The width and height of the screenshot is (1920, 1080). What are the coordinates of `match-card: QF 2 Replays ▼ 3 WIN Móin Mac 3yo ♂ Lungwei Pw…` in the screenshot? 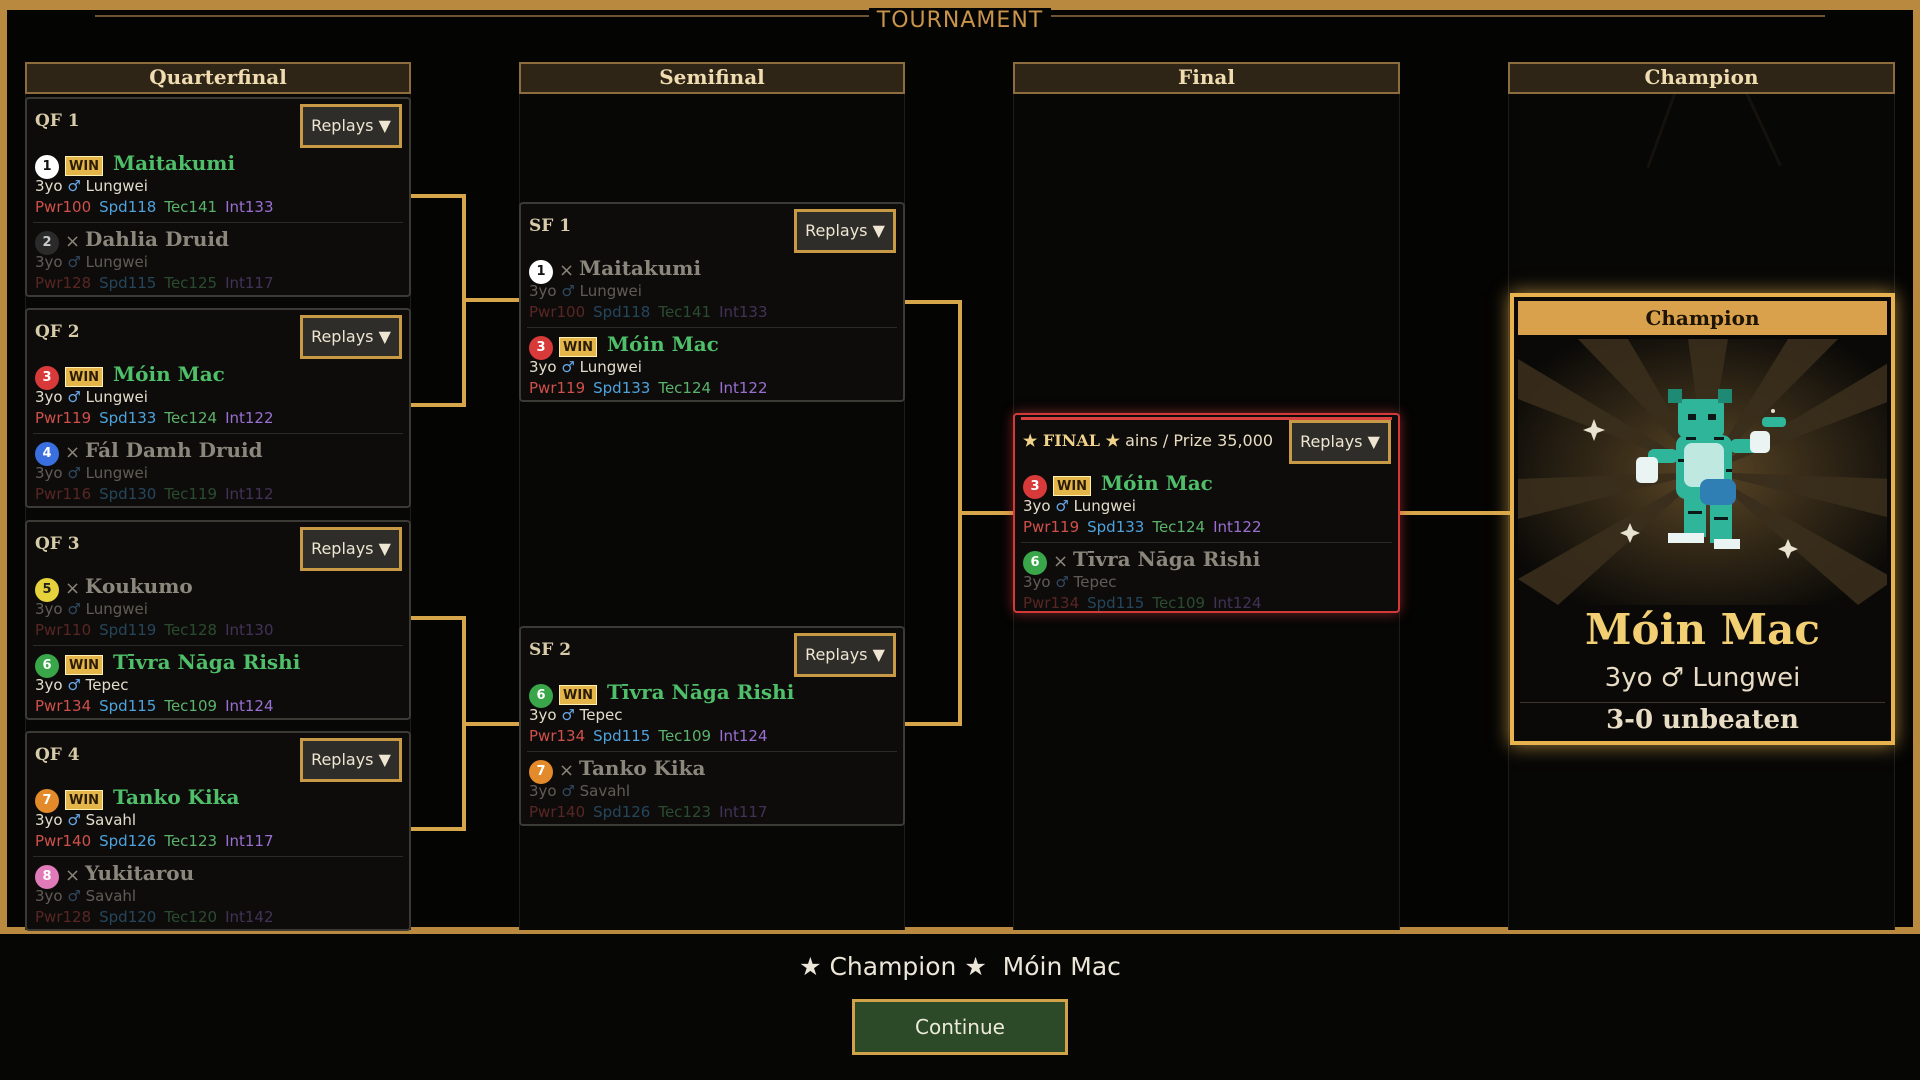 It's located at (218, 408).